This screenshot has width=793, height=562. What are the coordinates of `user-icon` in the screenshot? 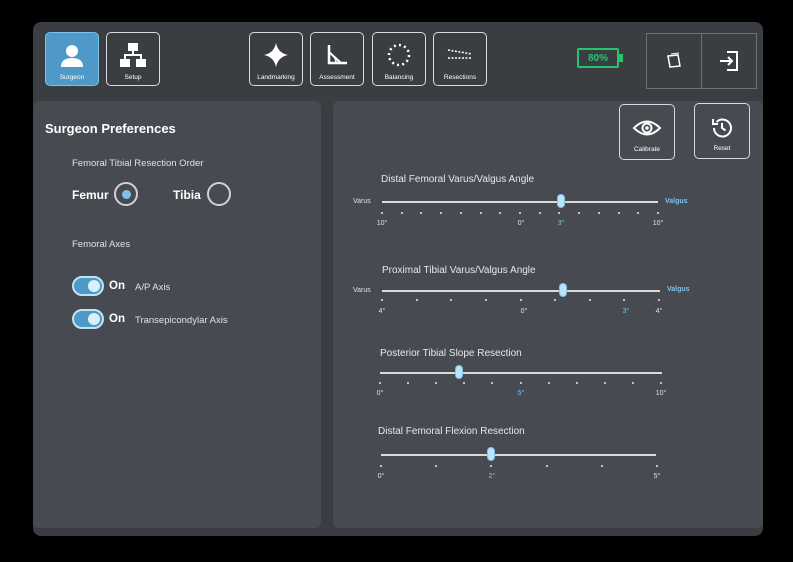 It's located at (72, 56).